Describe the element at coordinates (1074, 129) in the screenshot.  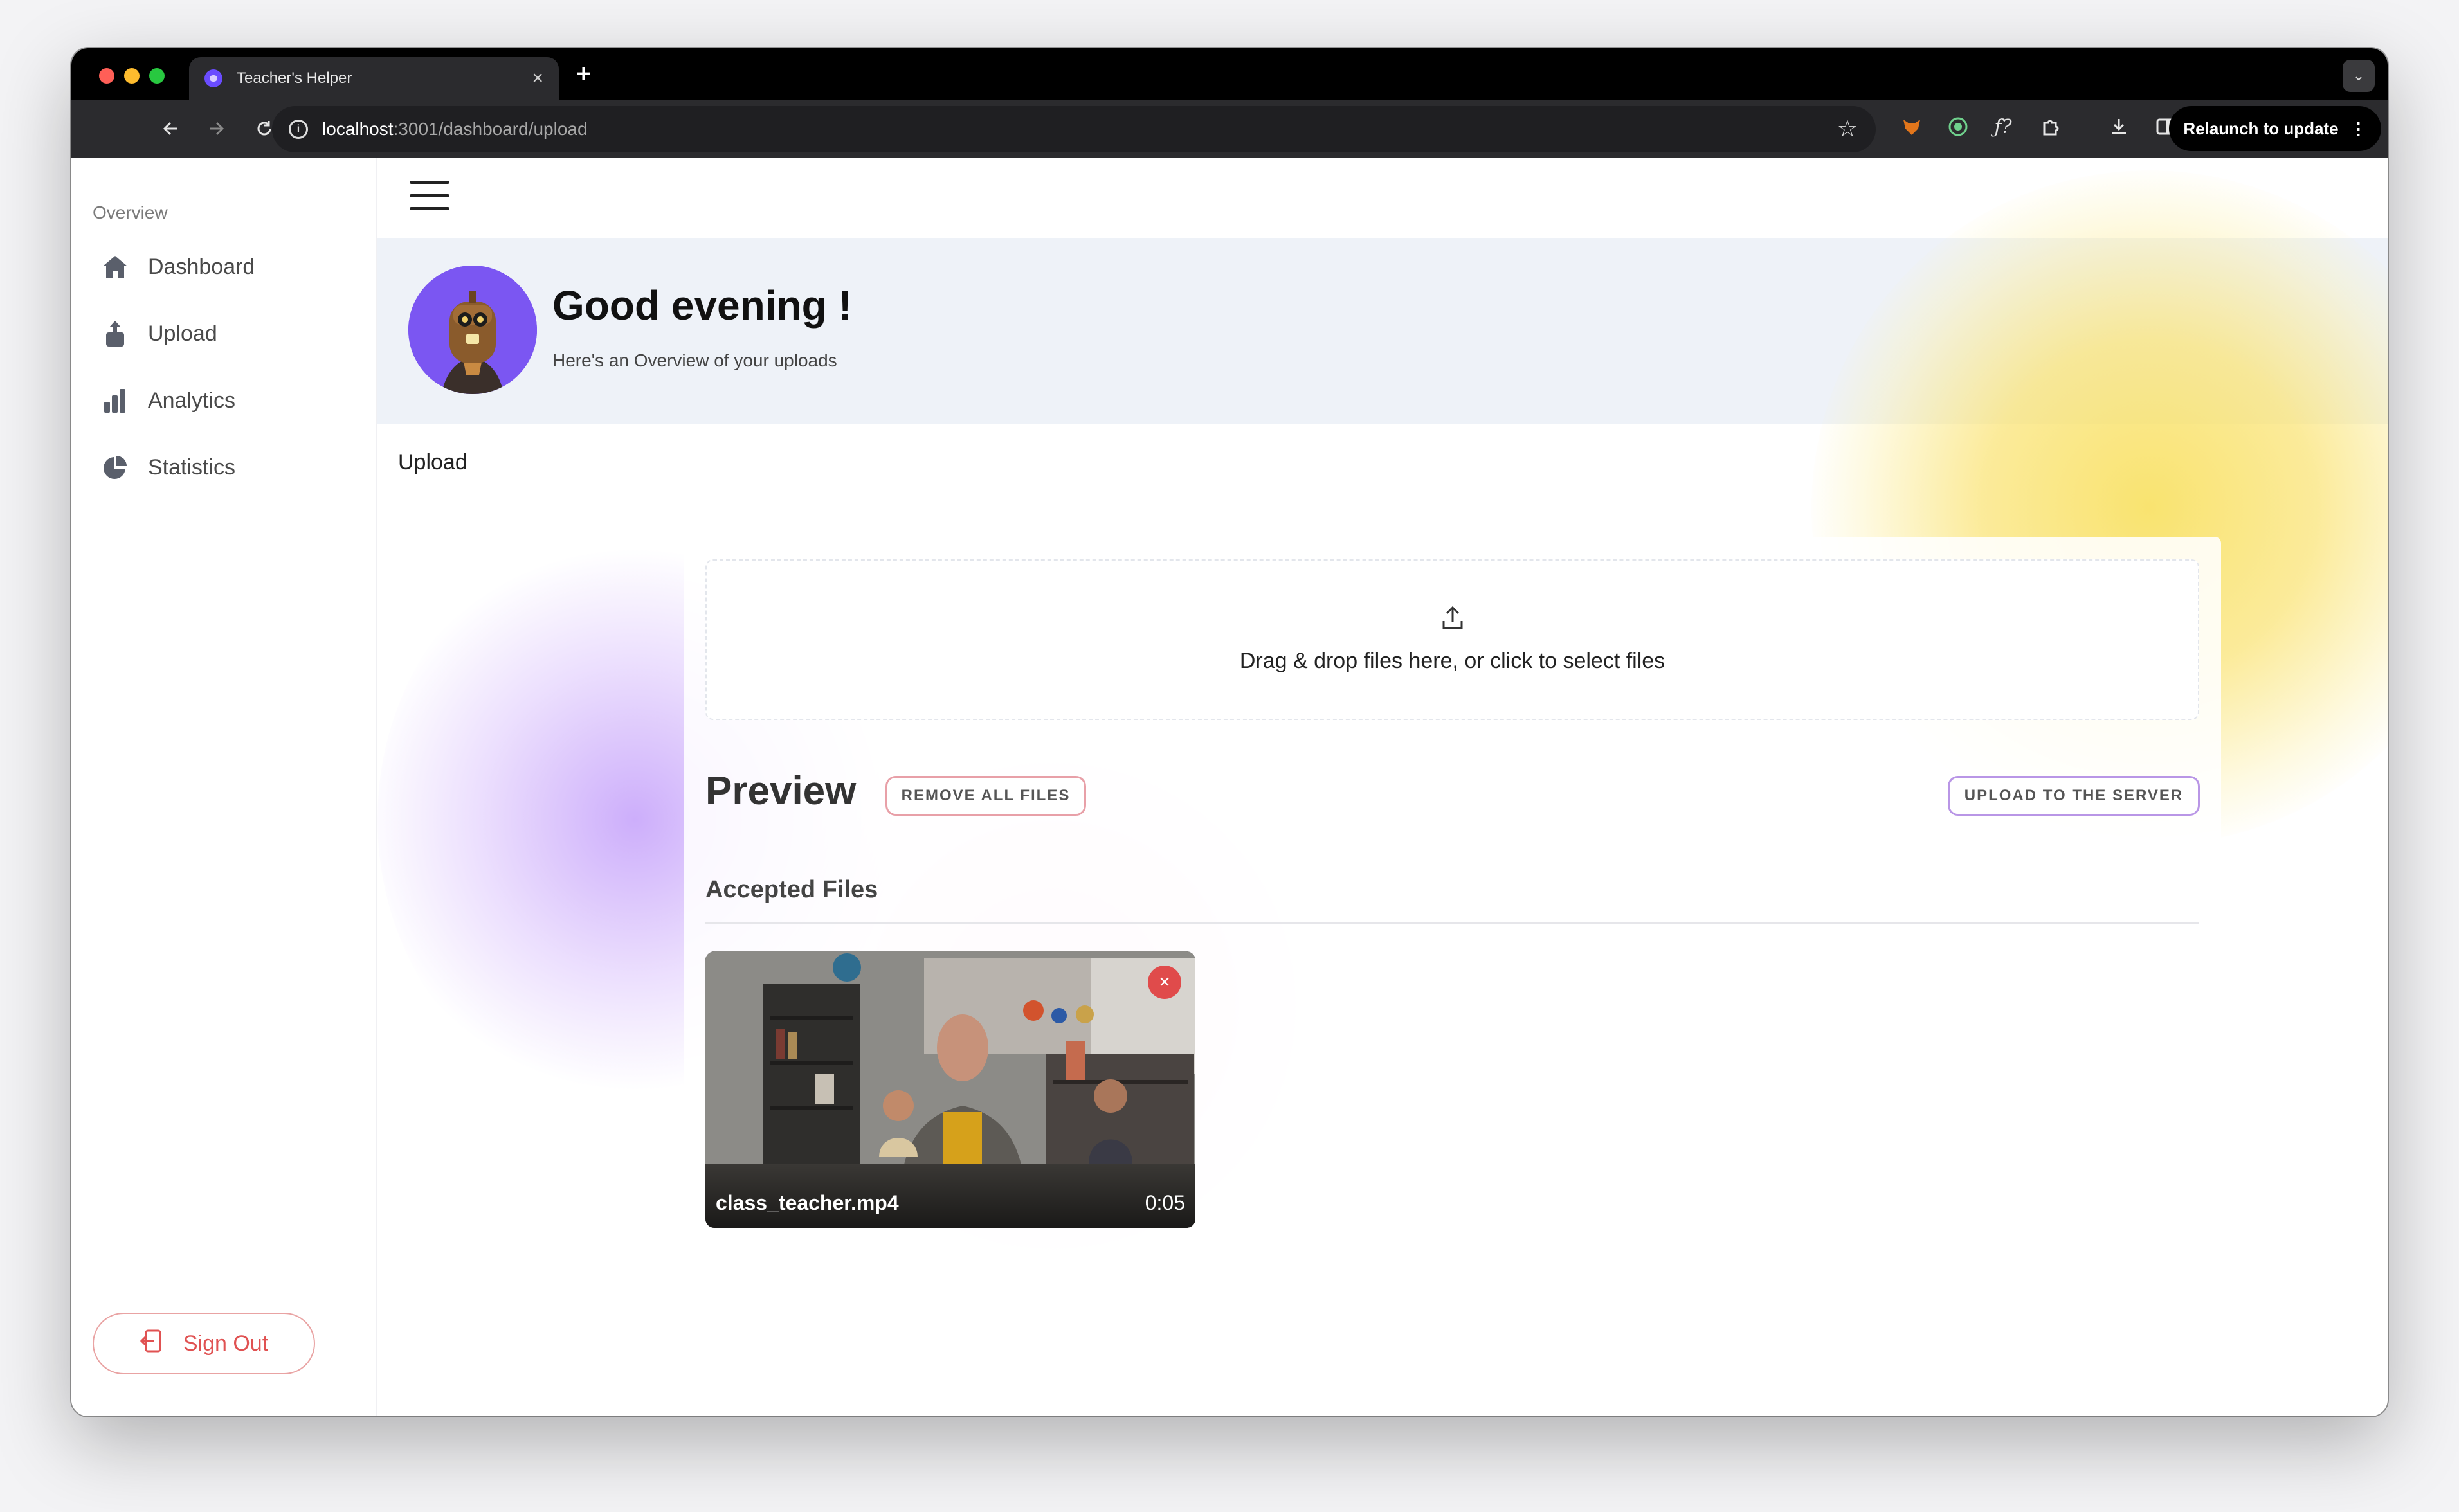
I see `address-bar: i localhost:3001/dashboard/upload ☆` at that location.